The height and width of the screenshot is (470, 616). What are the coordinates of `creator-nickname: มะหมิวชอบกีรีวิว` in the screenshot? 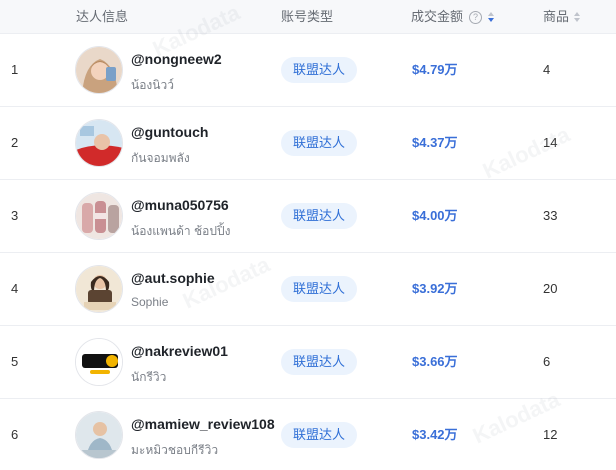 It's located at (175, 450).